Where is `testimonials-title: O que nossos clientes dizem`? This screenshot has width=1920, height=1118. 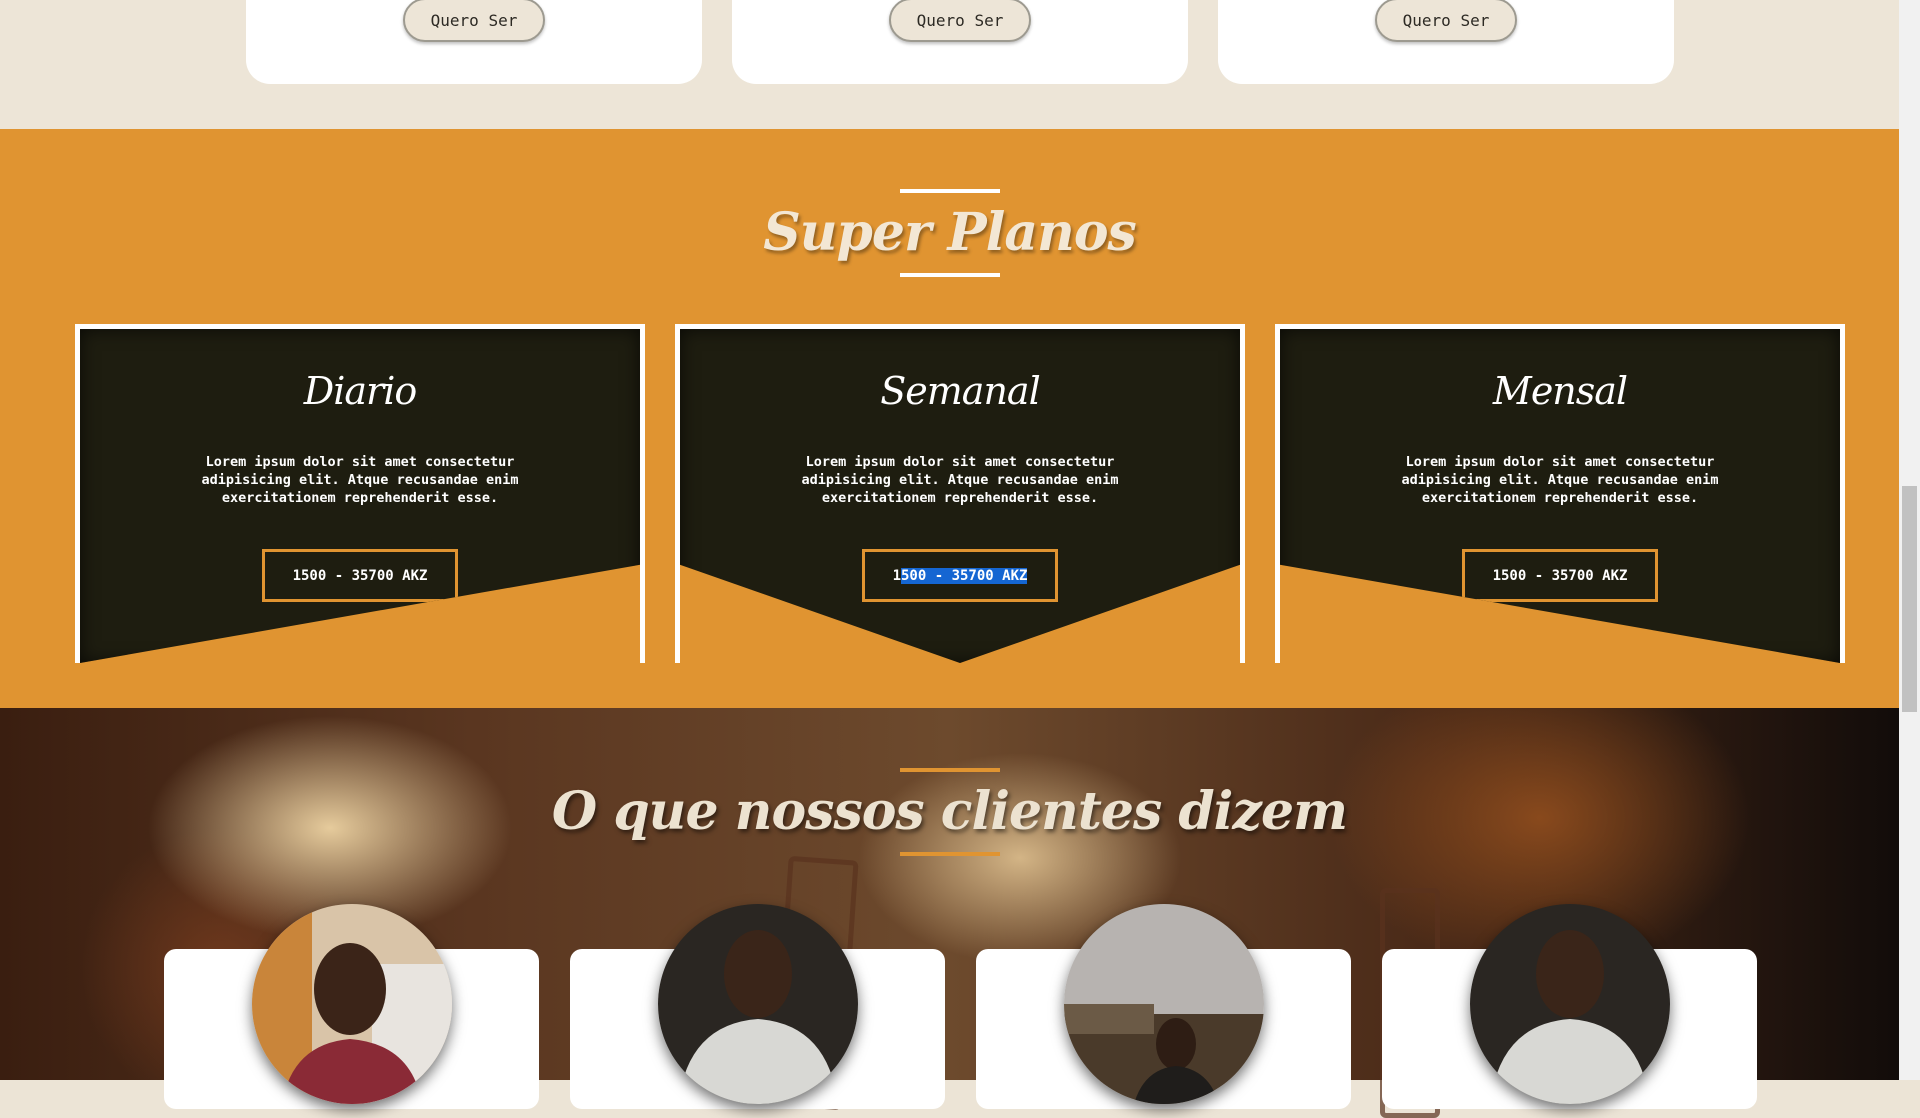
testimonials-title: O que nossos clientes dizem is located at coordinates (949, 811).